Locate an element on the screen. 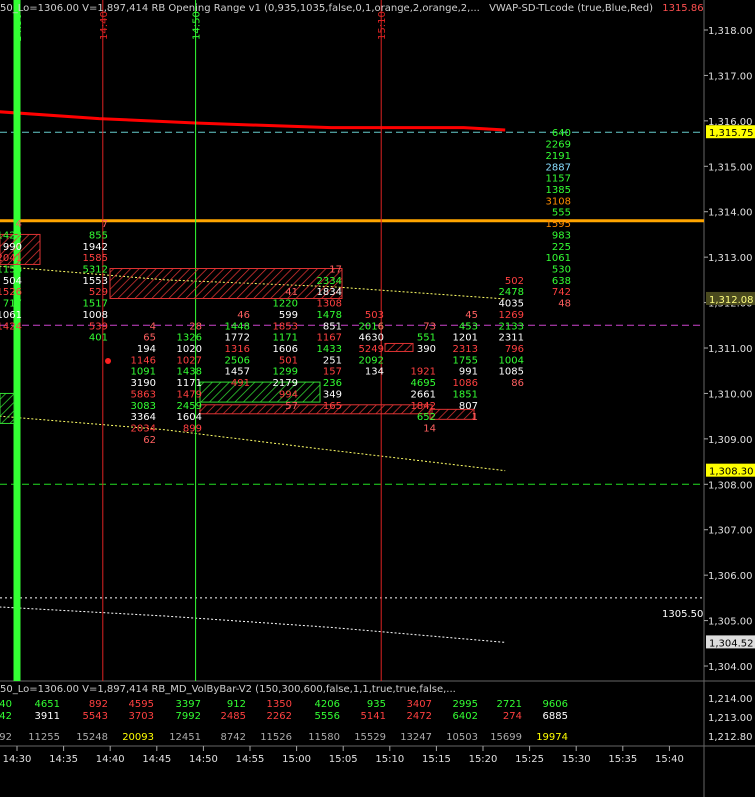  footprint-cell: 529 is located at coordinates (98, 292).